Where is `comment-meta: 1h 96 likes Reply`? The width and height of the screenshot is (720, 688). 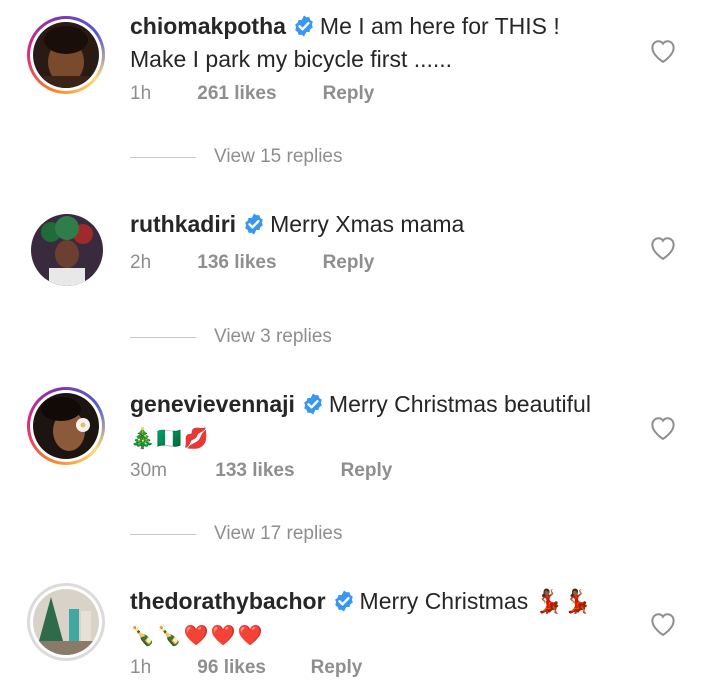
comment-meta: 1h 96 likes Reply is located at coordinates (246, 668).